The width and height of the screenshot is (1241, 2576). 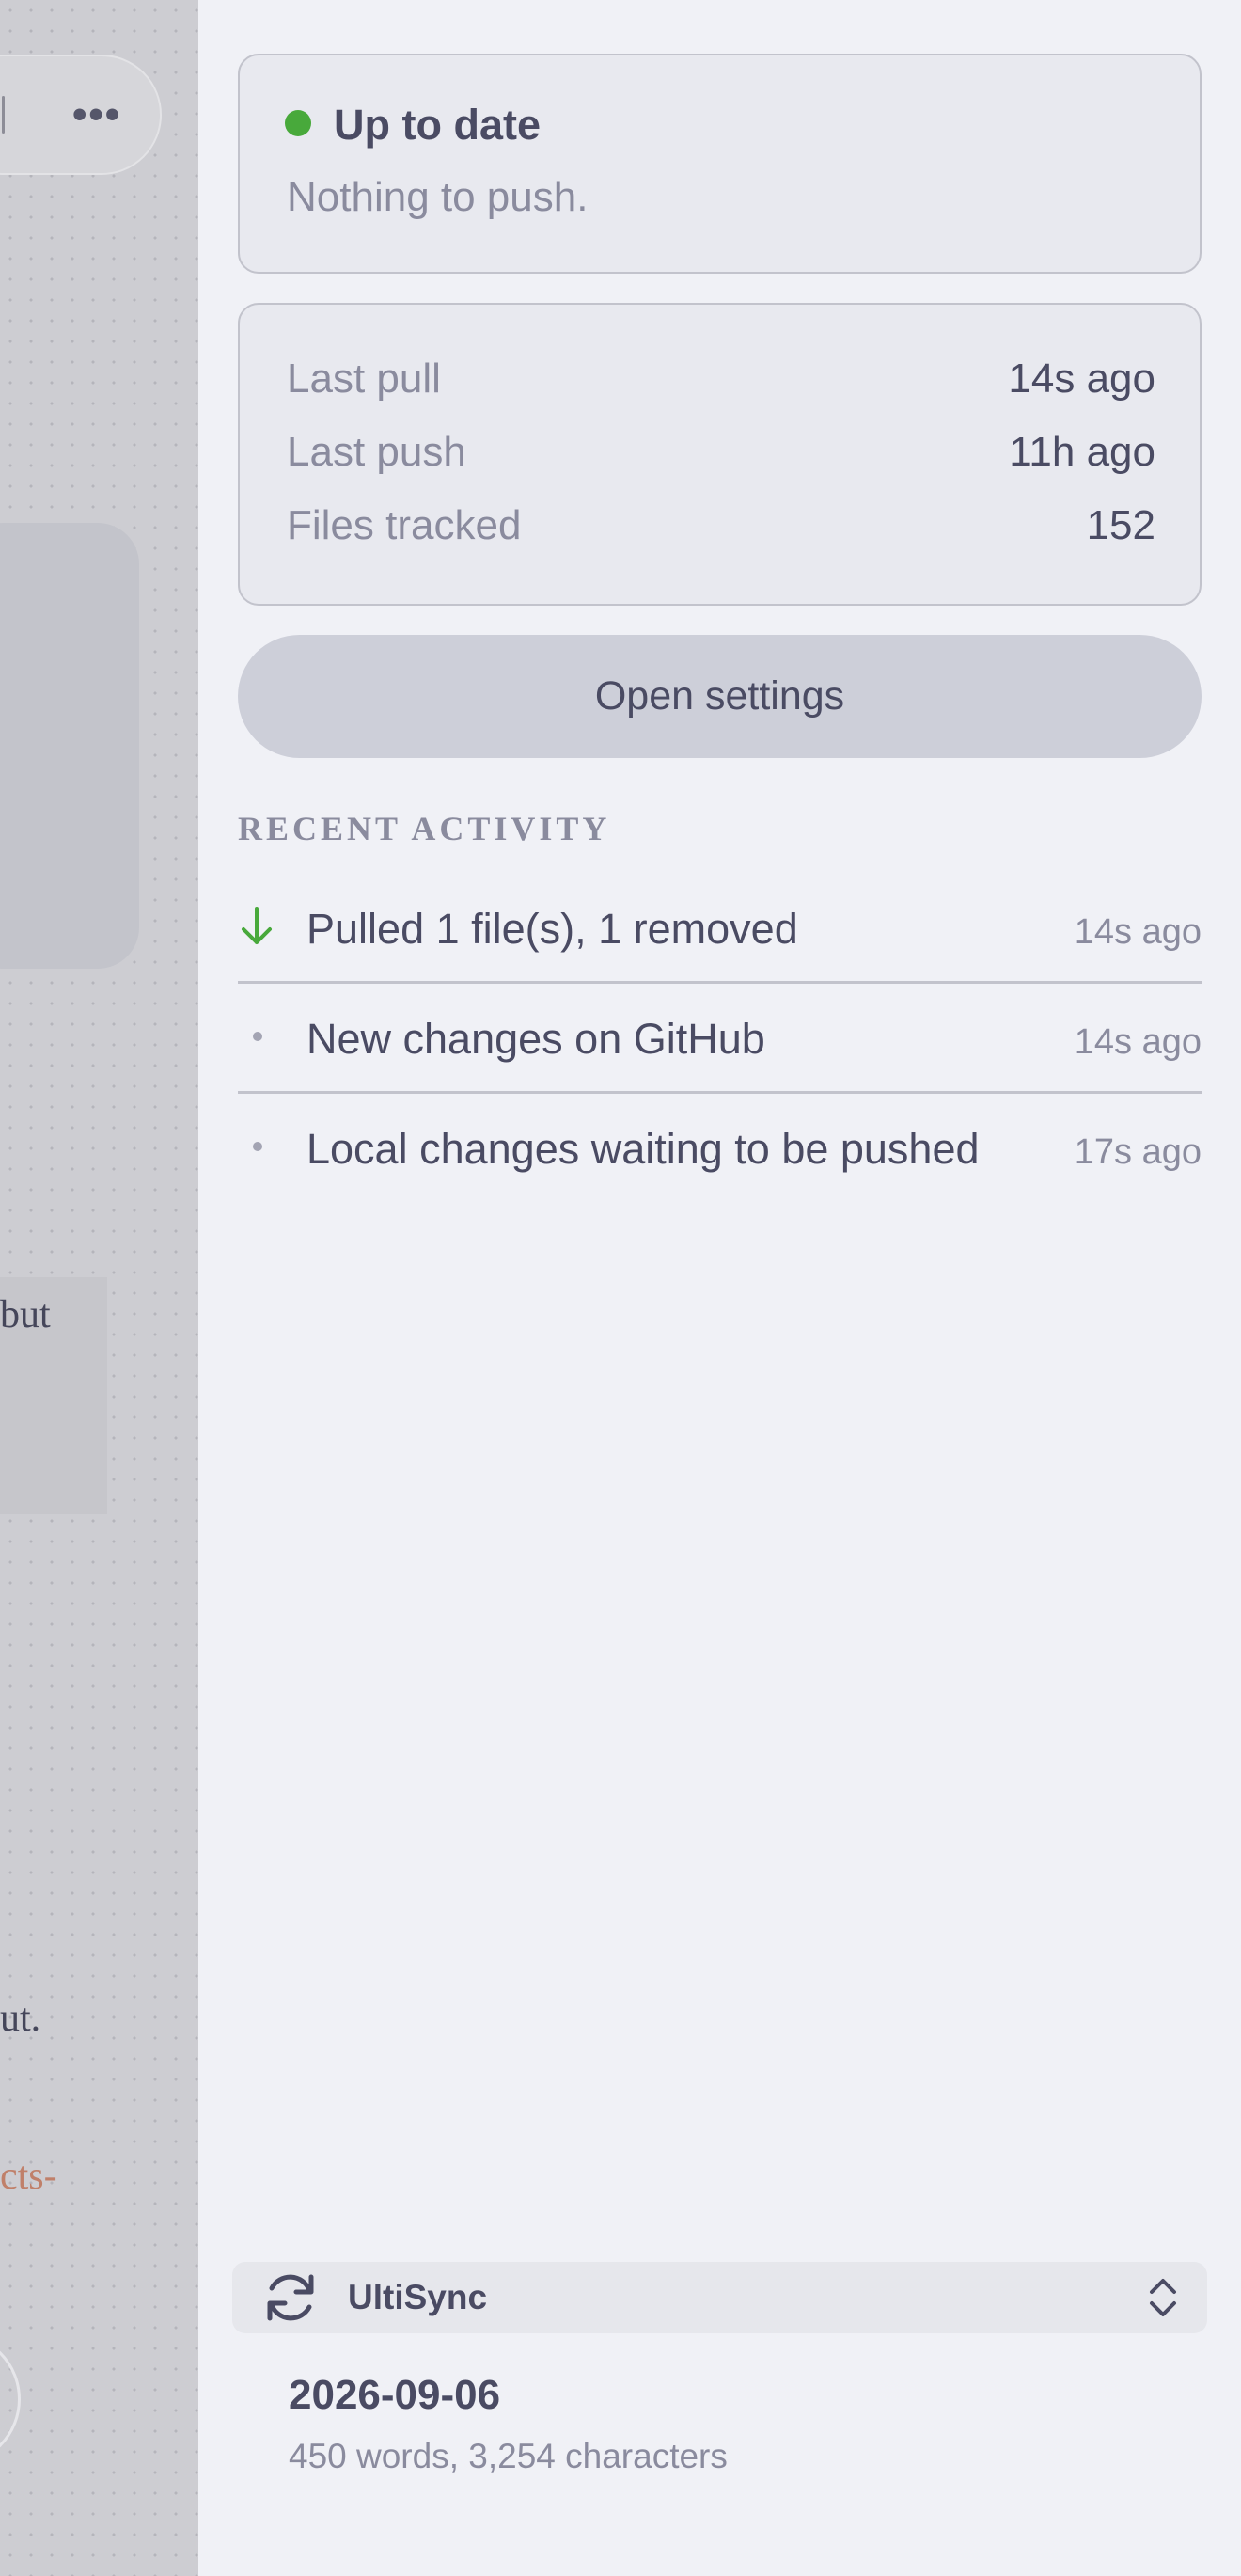 I want to click on plugin-name: UltiSync, so click(x=418, y=2297).